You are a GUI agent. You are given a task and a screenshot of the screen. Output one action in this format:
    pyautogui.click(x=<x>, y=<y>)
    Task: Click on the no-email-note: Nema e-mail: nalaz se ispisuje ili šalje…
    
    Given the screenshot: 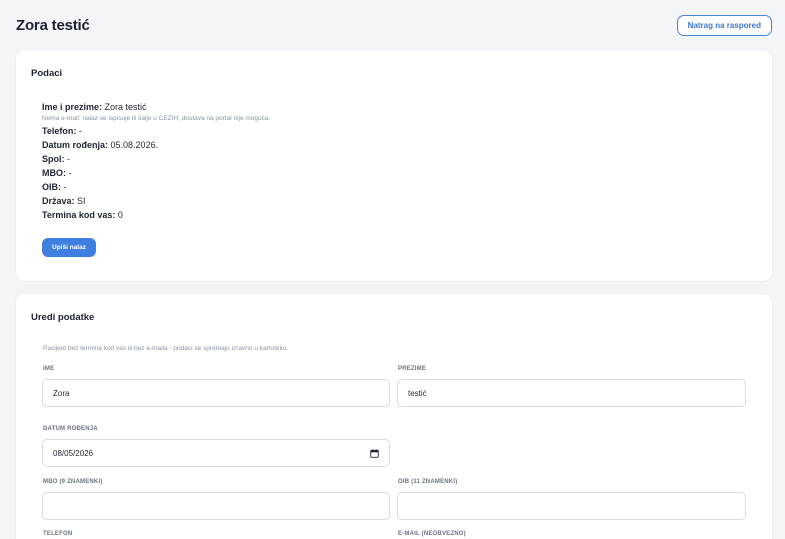 What is the action you would take?
    pyautogui.click(x=156, y=118)
    